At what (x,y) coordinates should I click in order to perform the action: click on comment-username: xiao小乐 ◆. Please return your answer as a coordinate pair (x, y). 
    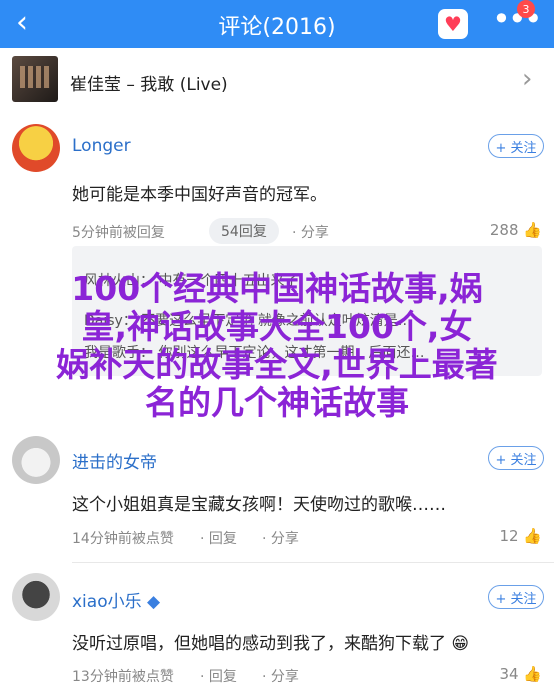
    Looking at the image, I should click on (116, 599).